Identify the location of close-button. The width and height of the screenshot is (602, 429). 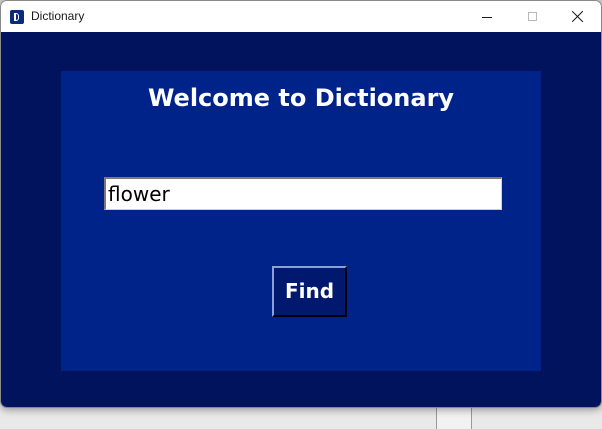
(578, 16).